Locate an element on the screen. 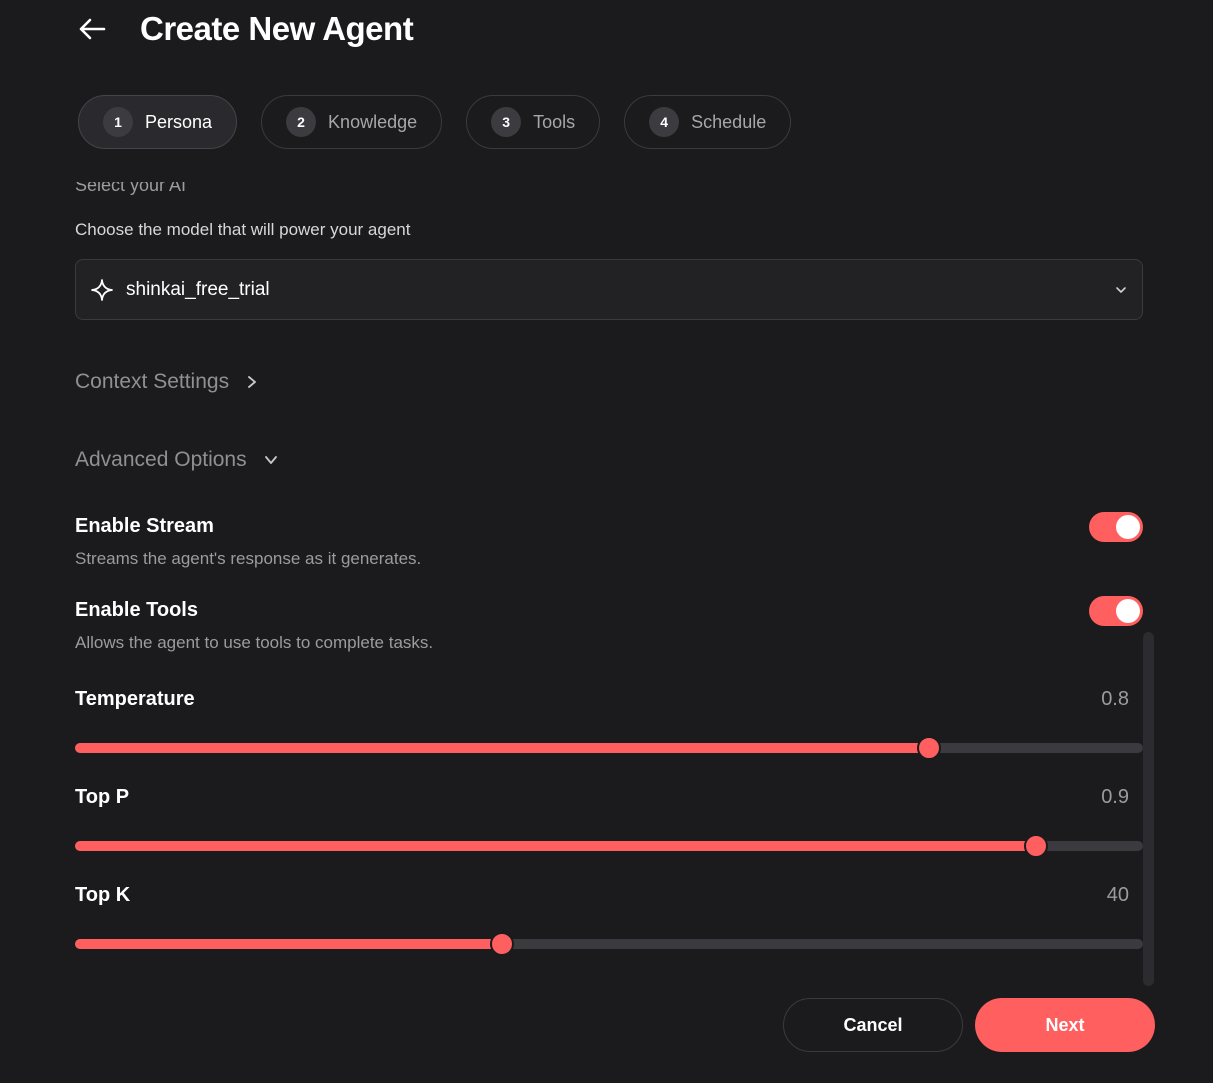  tab-tools: 3 Tools is located at coordinates (533, 122).